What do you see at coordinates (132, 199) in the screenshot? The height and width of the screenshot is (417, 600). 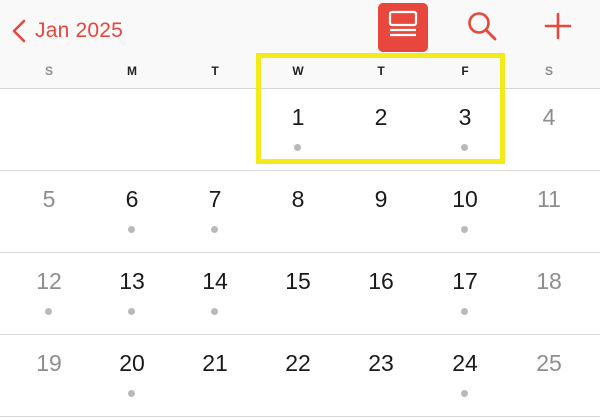 I see `day-number: 6` at bounding box center [132, 199].